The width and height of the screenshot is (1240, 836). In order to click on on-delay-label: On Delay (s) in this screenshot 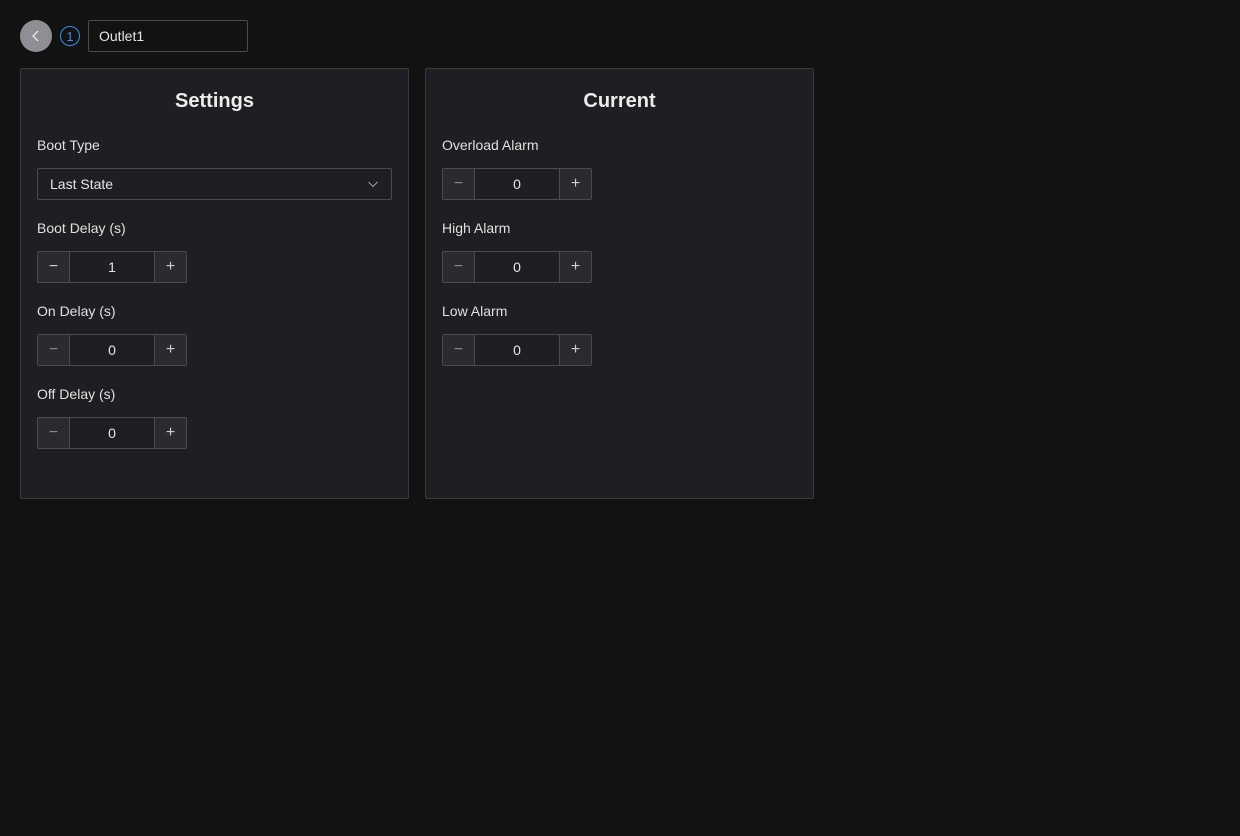, I will do `click(76, 311)`.